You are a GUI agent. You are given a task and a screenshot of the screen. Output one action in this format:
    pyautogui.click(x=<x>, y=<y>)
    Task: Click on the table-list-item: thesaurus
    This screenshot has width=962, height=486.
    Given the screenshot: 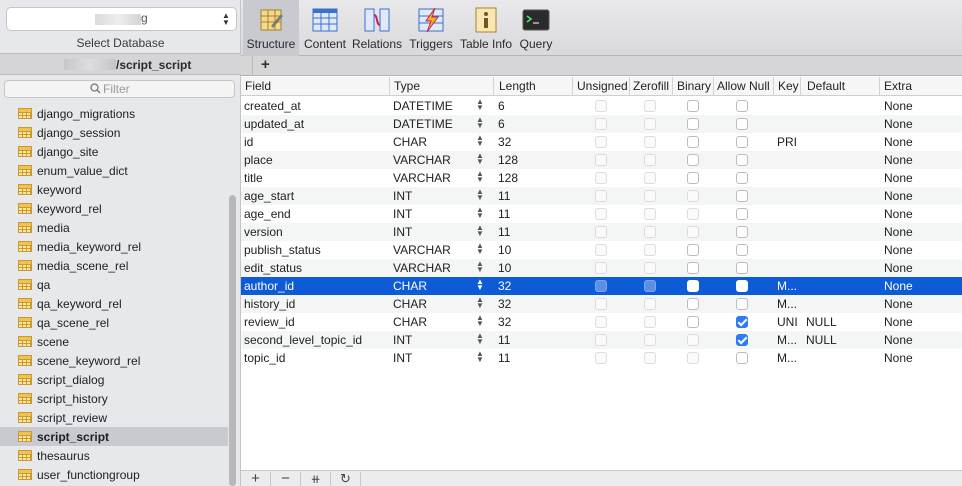 What is the action you would take?
    pyautogui.click(x=114, y=455)
    